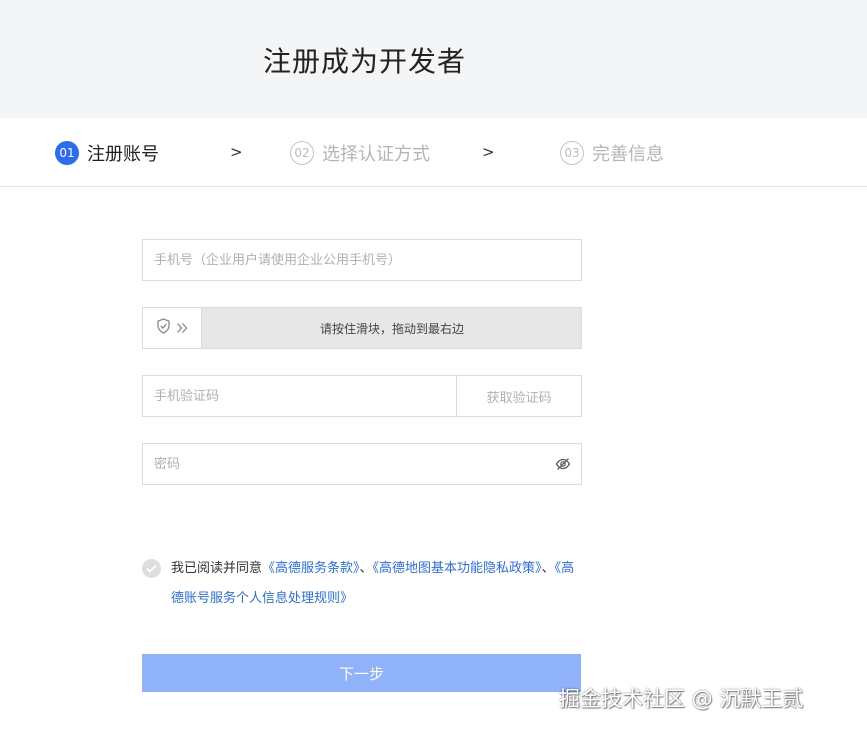 The height and width of the screenshot is (733, 867). Describe the element at coordinates (391, 328) in the screenshot. I see `slider-instruction: 请按住滑块，拖动到最右边` at that location.